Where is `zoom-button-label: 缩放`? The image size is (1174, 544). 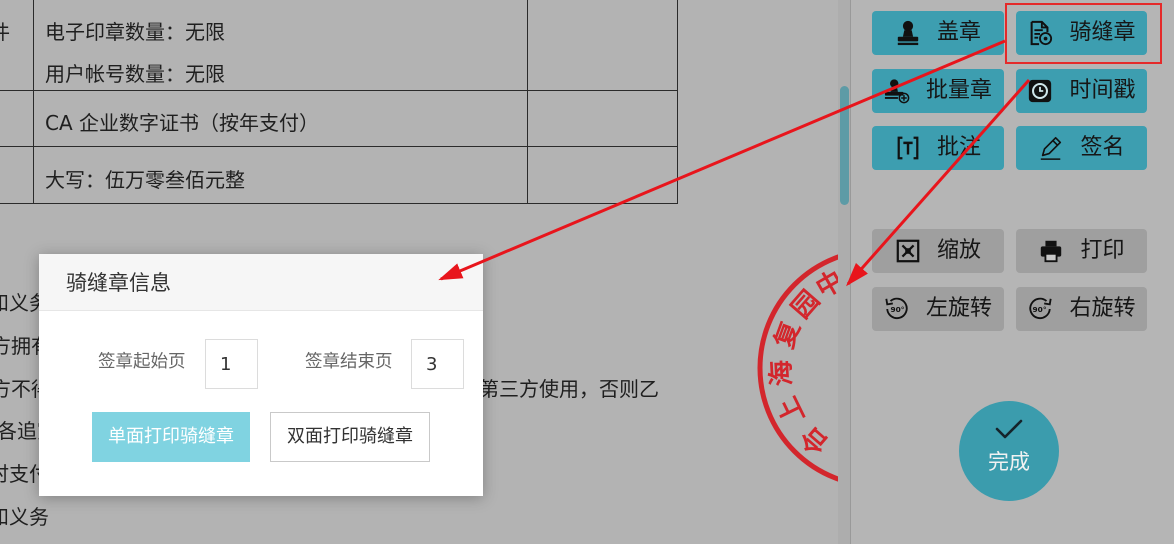
zoom-button-label: 缩放 is located at coordinates (958, 250).